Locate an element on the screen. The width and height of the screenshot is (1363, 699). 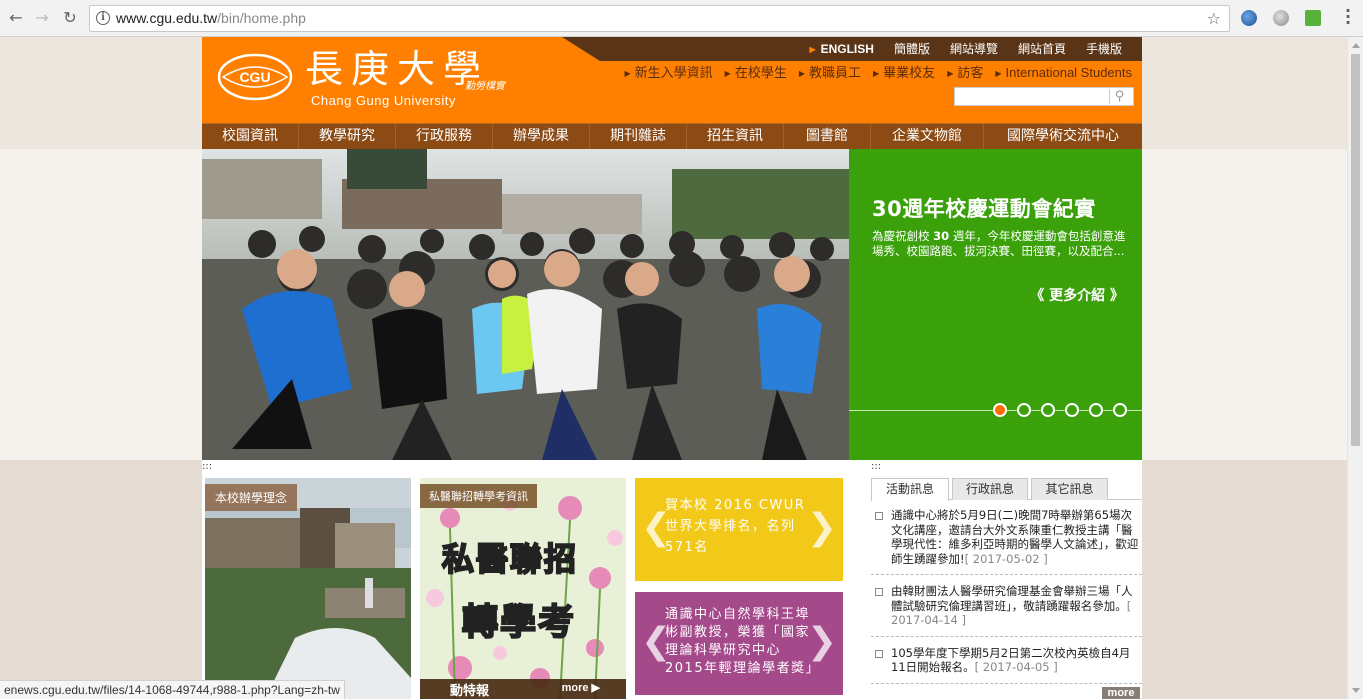
top-links: ENGLISH 簡體版 網站導覽 網站首頁 手機版 is located at coordinates (965, 50).